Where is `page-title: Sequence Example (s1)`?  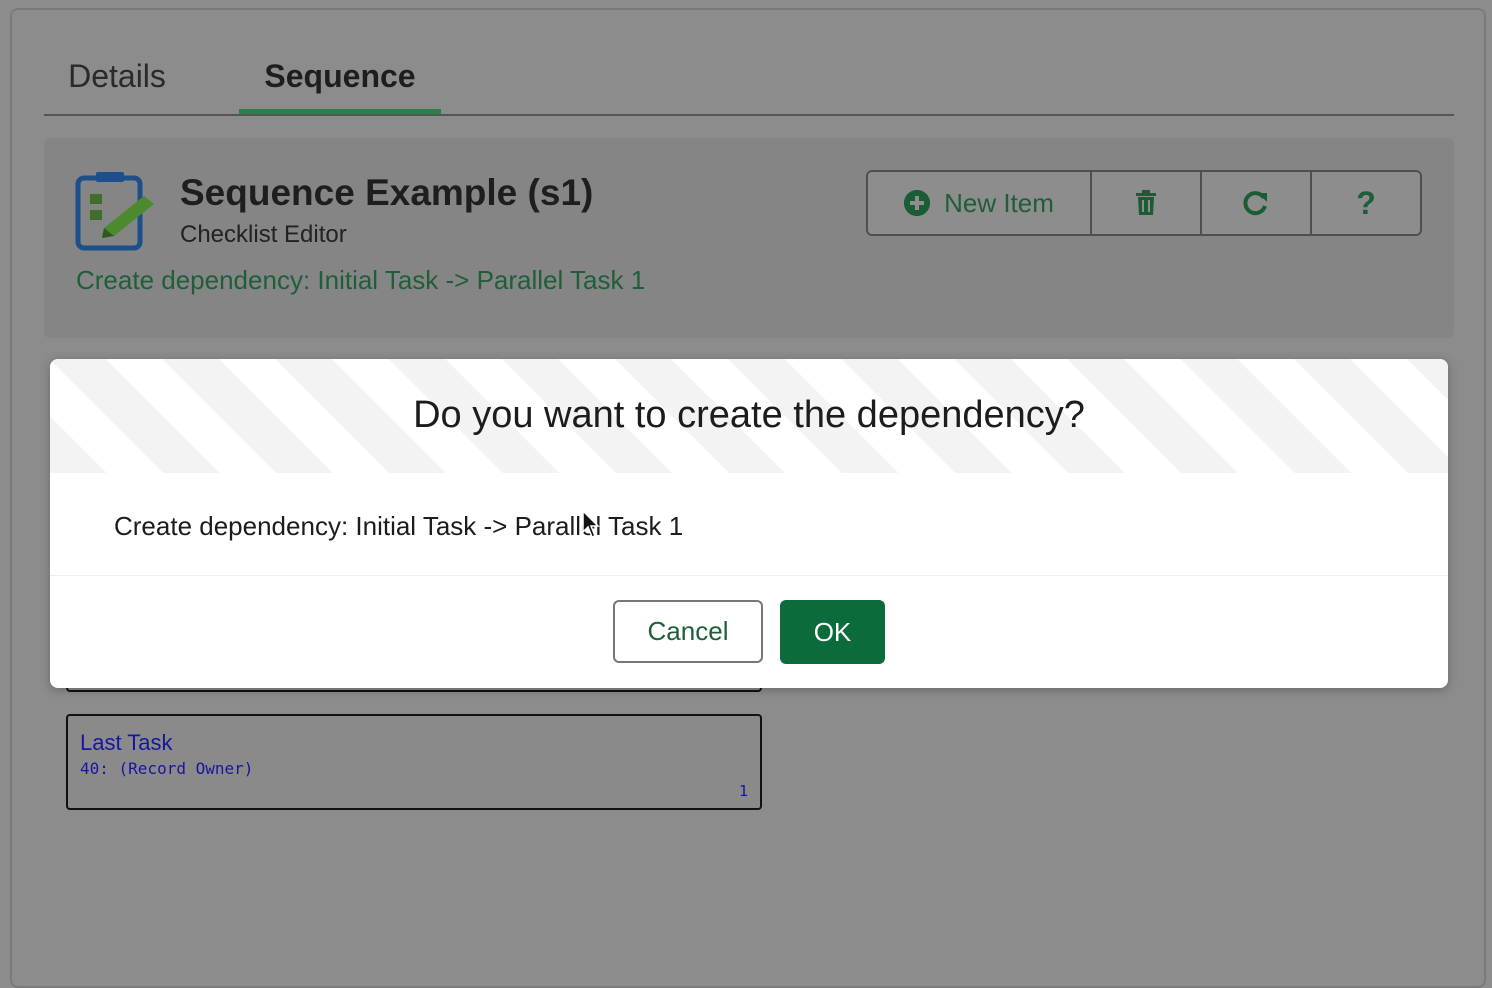 page-title: Sequence Example (s1) is located at coordinates (387, 192).